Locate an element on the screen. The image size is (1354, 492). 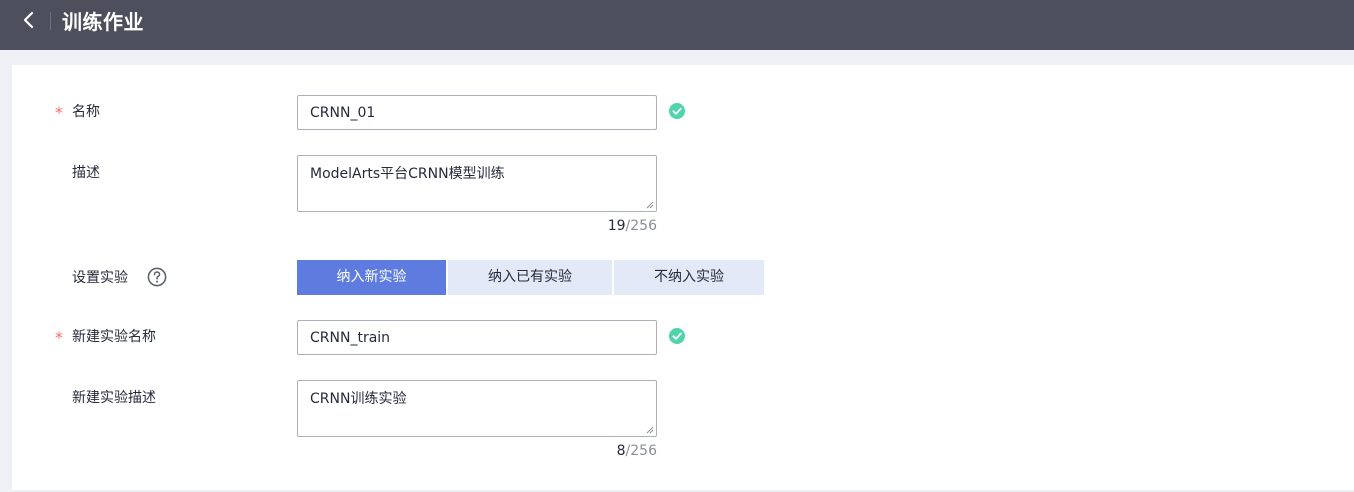
new-experiment-description-count: 8 is located at coordinates (621, 451).